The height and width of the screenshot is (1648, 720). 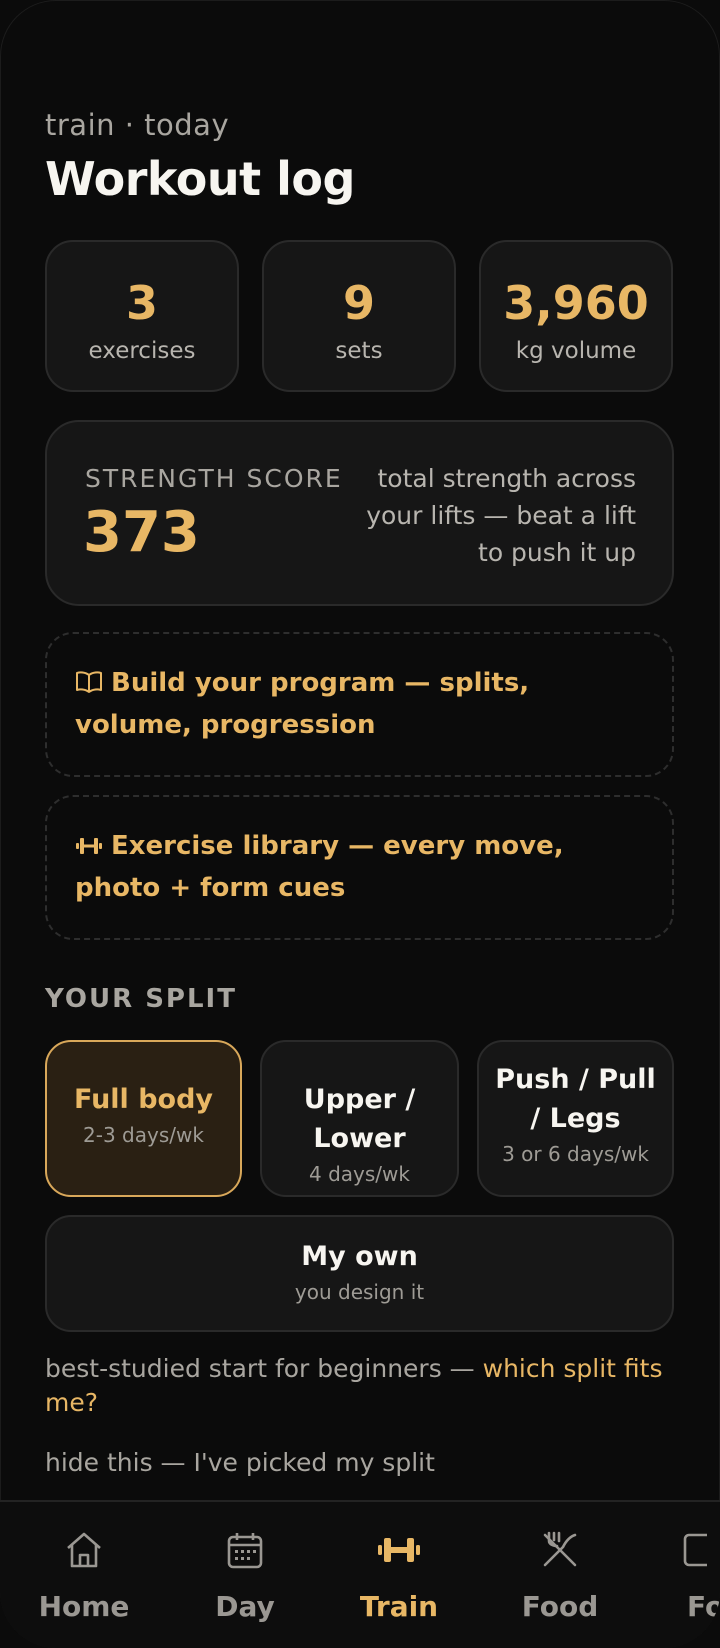 What do you see at coordinates (245, 1550) in the screenshot?
I see `calendar-icon` at bounding box center [245, 1550].